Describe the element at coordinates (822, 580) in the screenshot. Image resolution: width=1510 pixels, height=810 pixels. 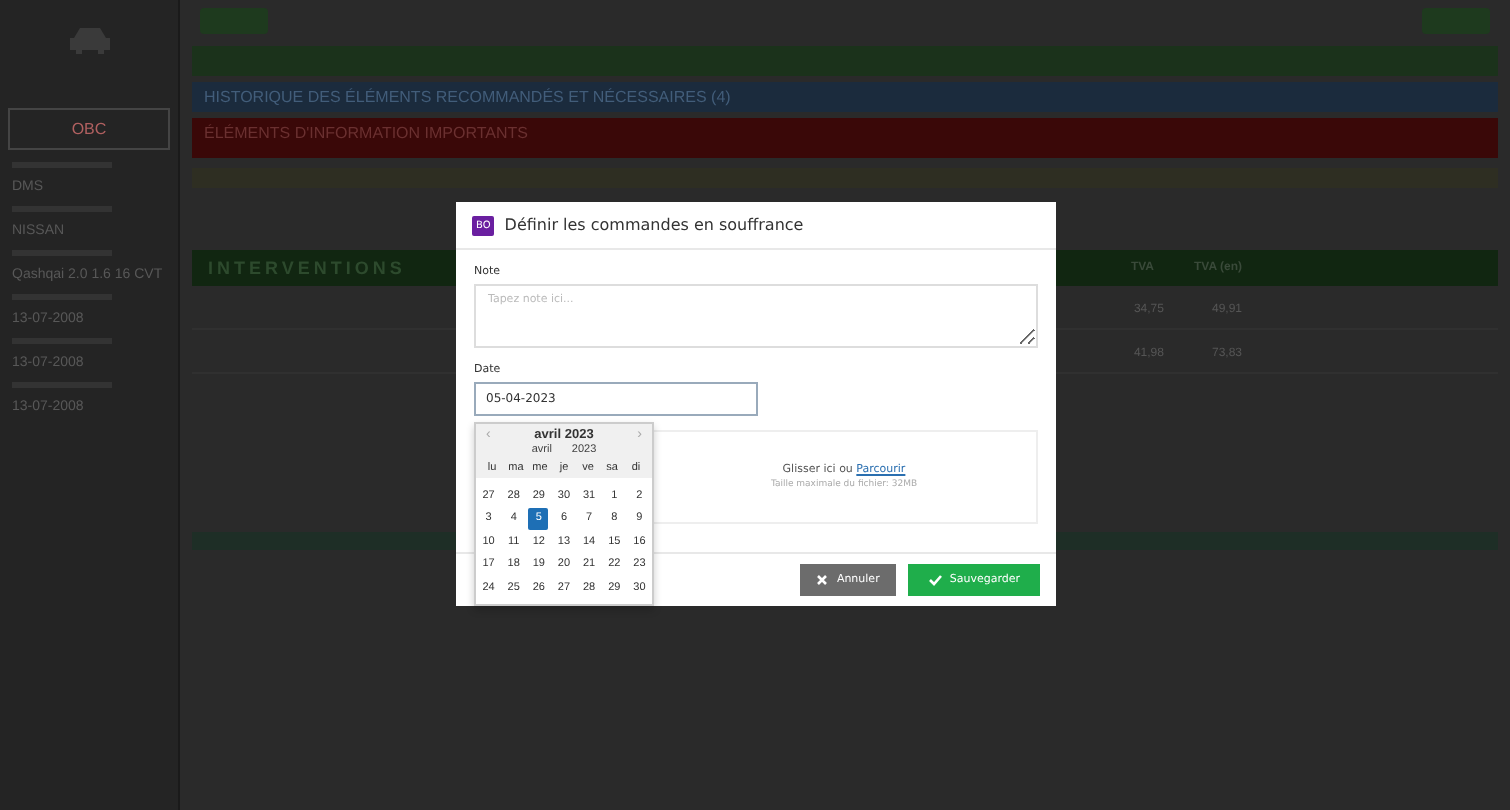
I see `close-icon` at that location.